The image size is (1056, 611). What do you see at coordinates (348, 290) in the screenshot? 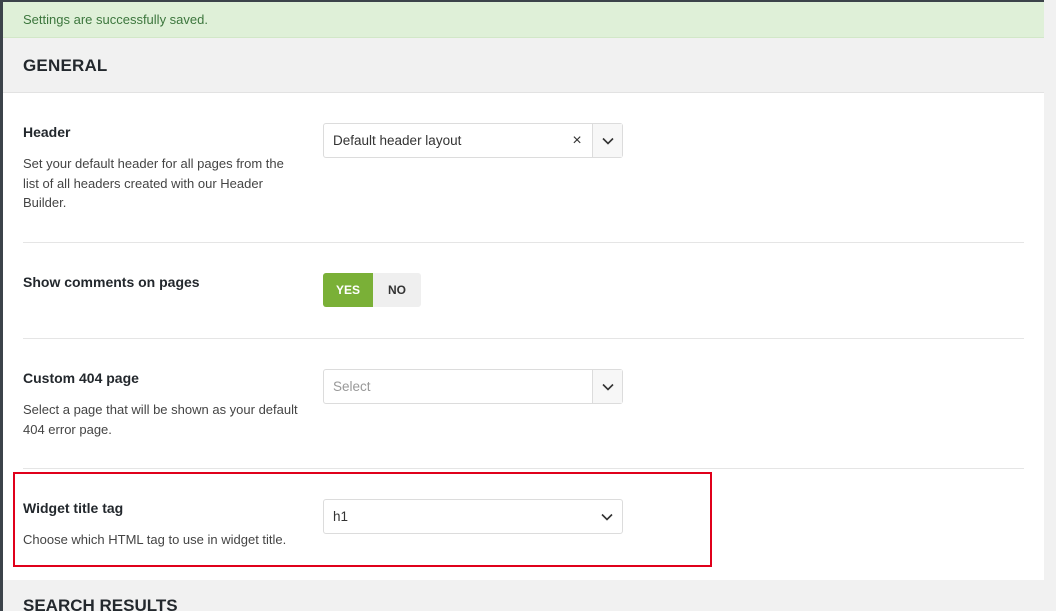
I see `comments-yes-option: YES` at bounding box center [348, 290].